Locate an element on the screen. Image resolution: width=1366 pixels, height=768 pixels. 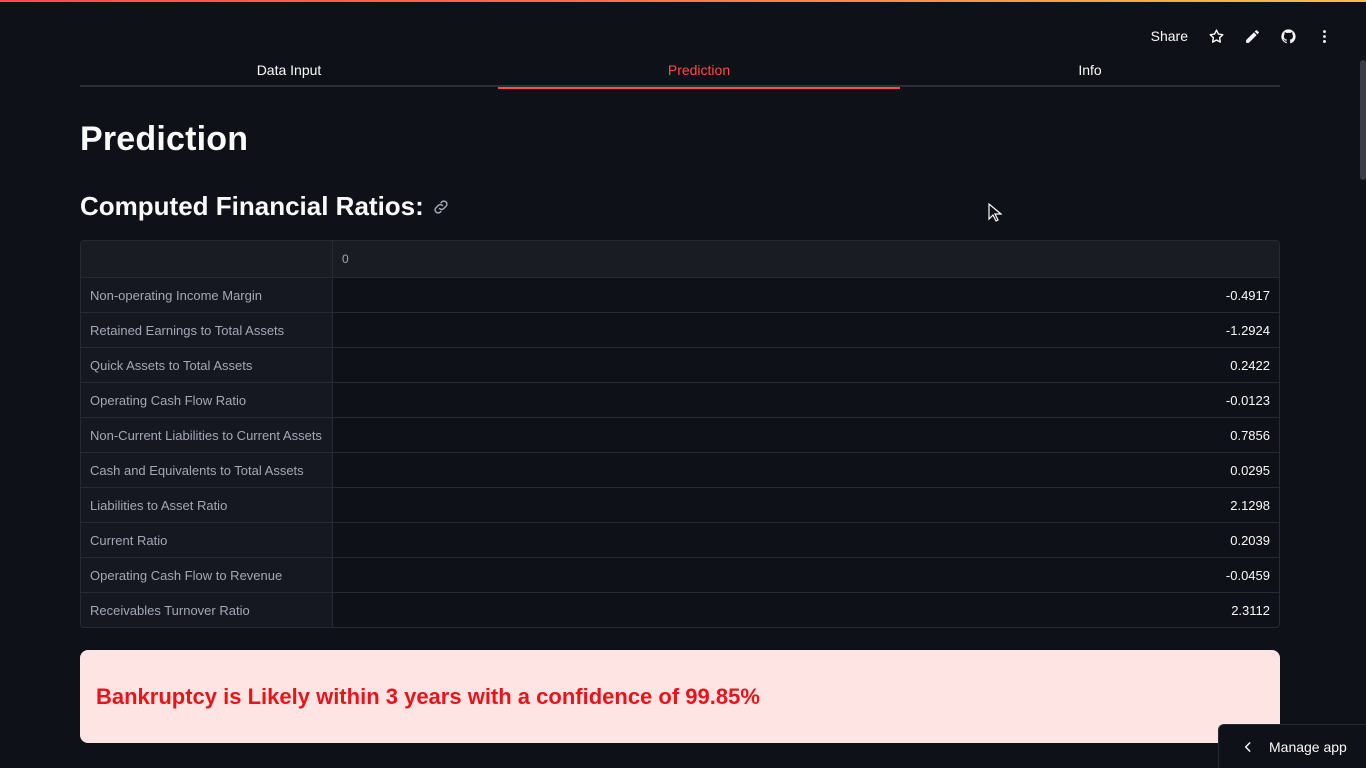
table-index-header is located at coordinates (207, 259).